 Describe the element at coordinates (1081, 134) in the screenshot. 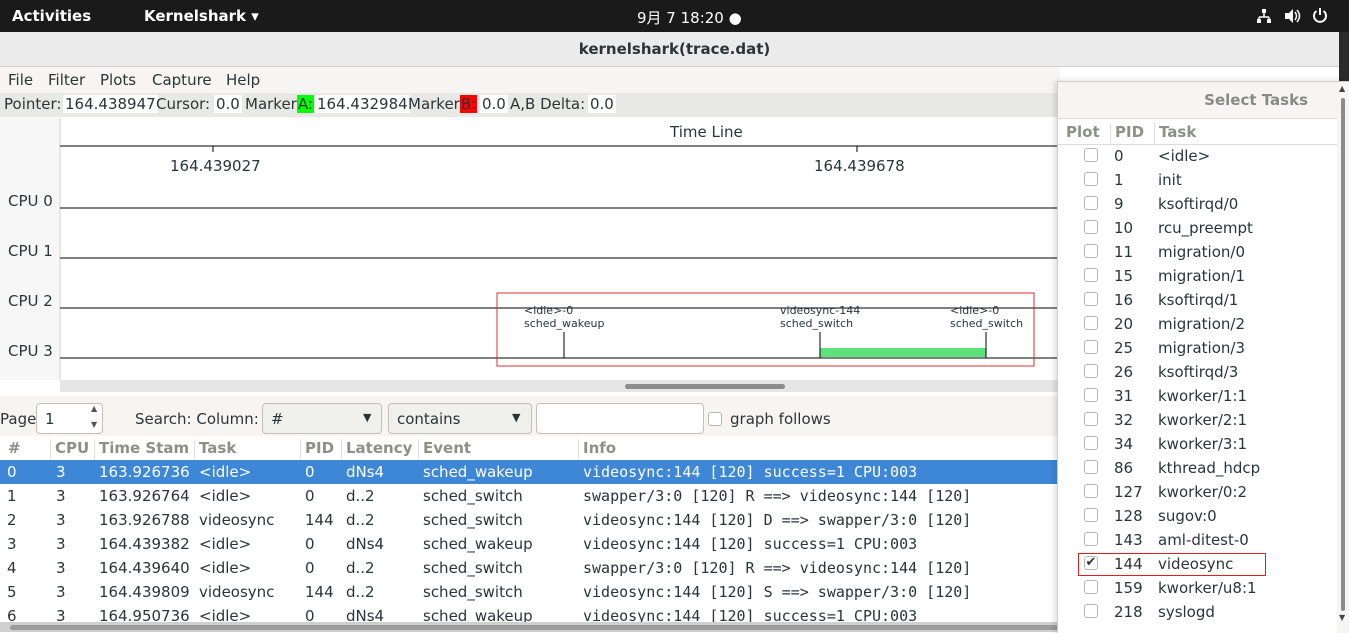

I see `dialog-col-plot: Plot` at that location.